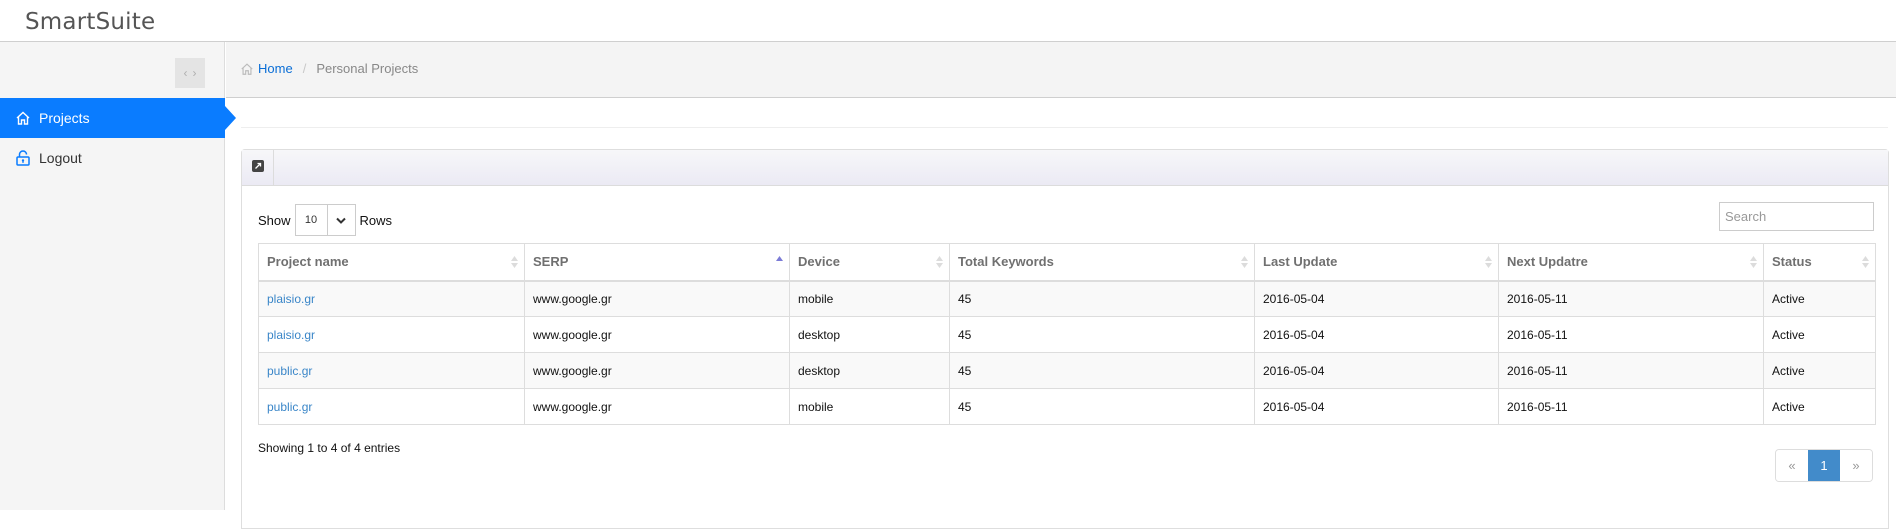 This screenshot has width=1896, height=529. What do you see at coordinates (376, 220) in the screenshot?
I see `rows-label: Rows` at bounding box center [376, 220].